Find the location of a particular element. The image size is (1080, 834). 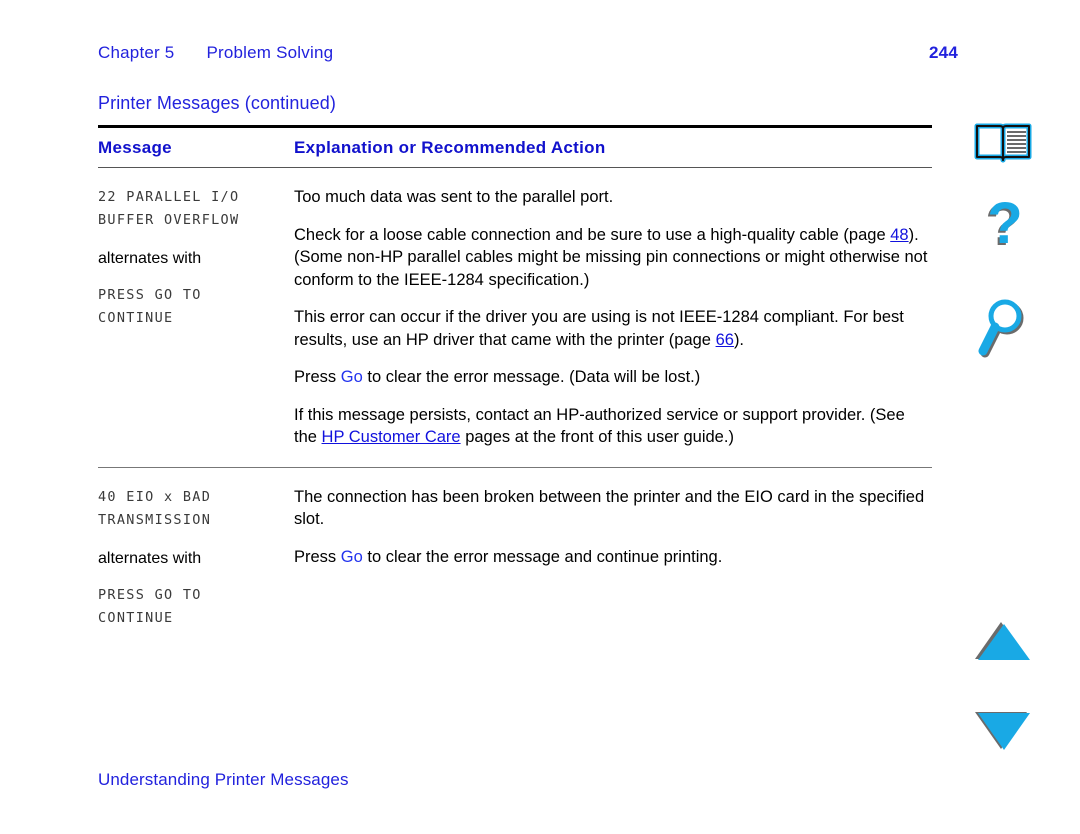

cross-reference-link: 66 is located at coordinates (725, 340).